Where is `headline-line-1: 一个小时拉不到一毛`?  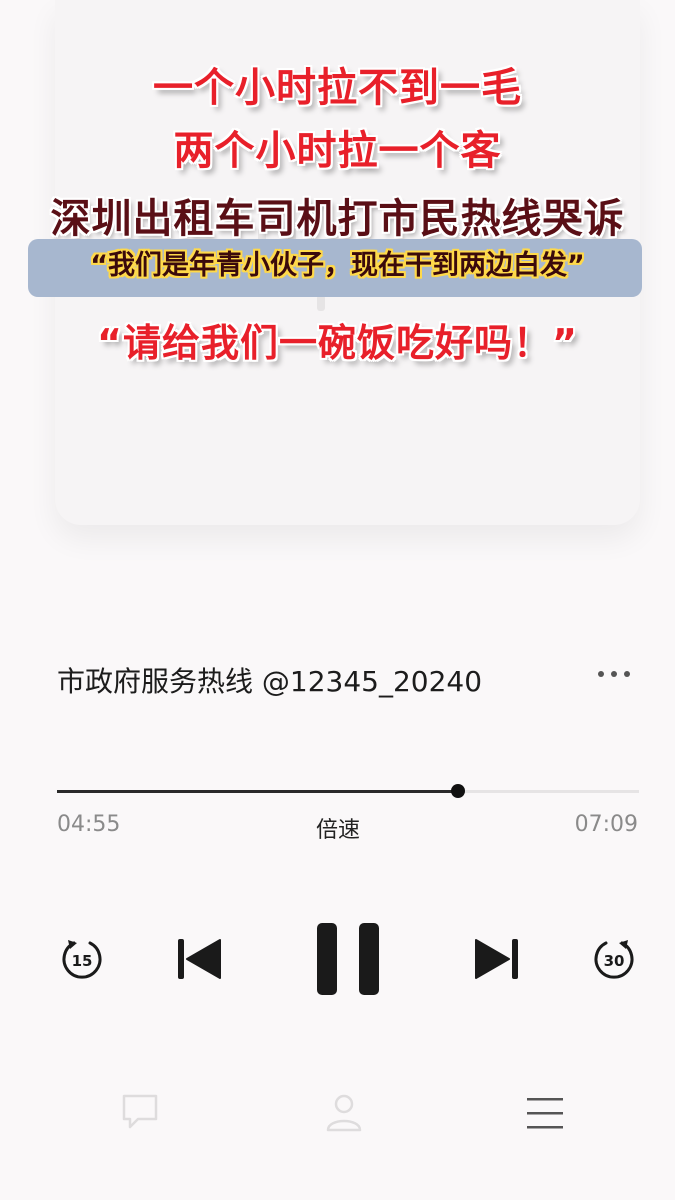
headline-line-1: 一个小时拉不到一毛 is located at coordinates (337, 88).